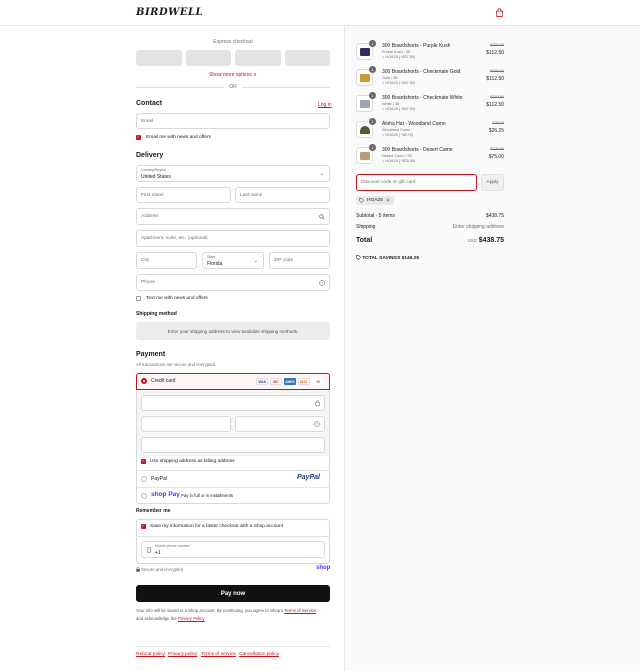  Describe the element at coordinates (149, 103) in the screenshot. I see `contact-title: Contact` at that location.